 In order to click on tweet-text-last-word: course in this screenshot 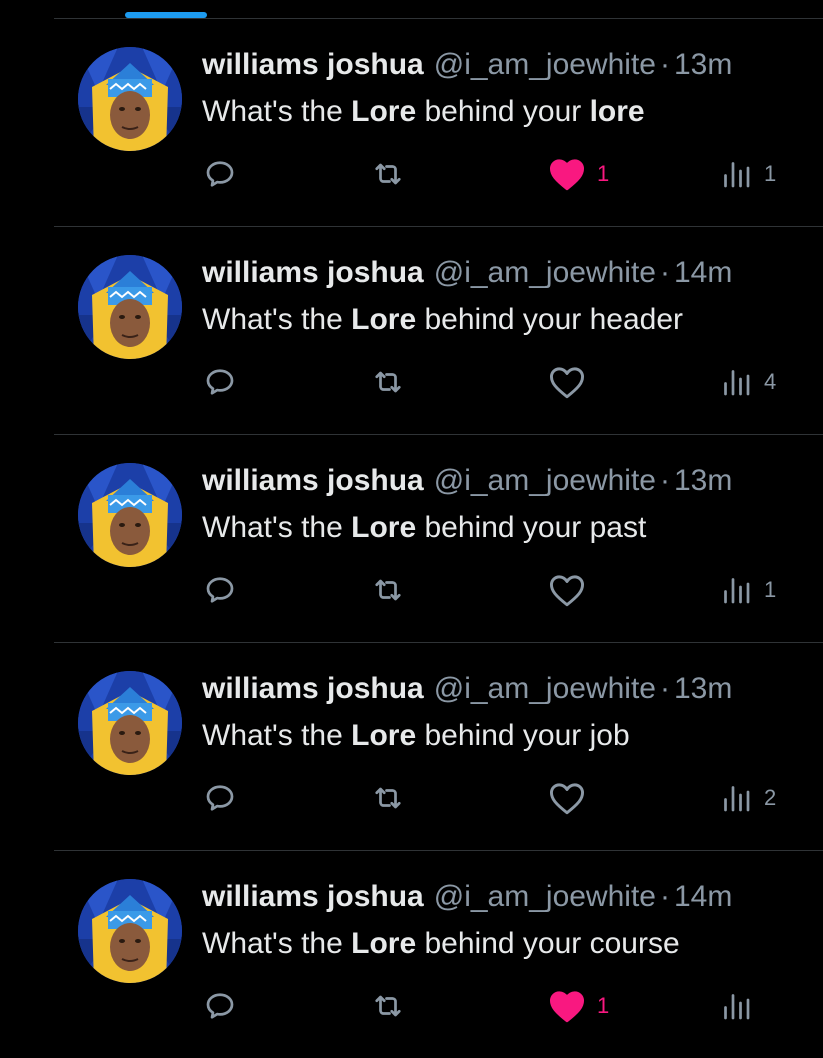, I will do `click(634, 943)`.